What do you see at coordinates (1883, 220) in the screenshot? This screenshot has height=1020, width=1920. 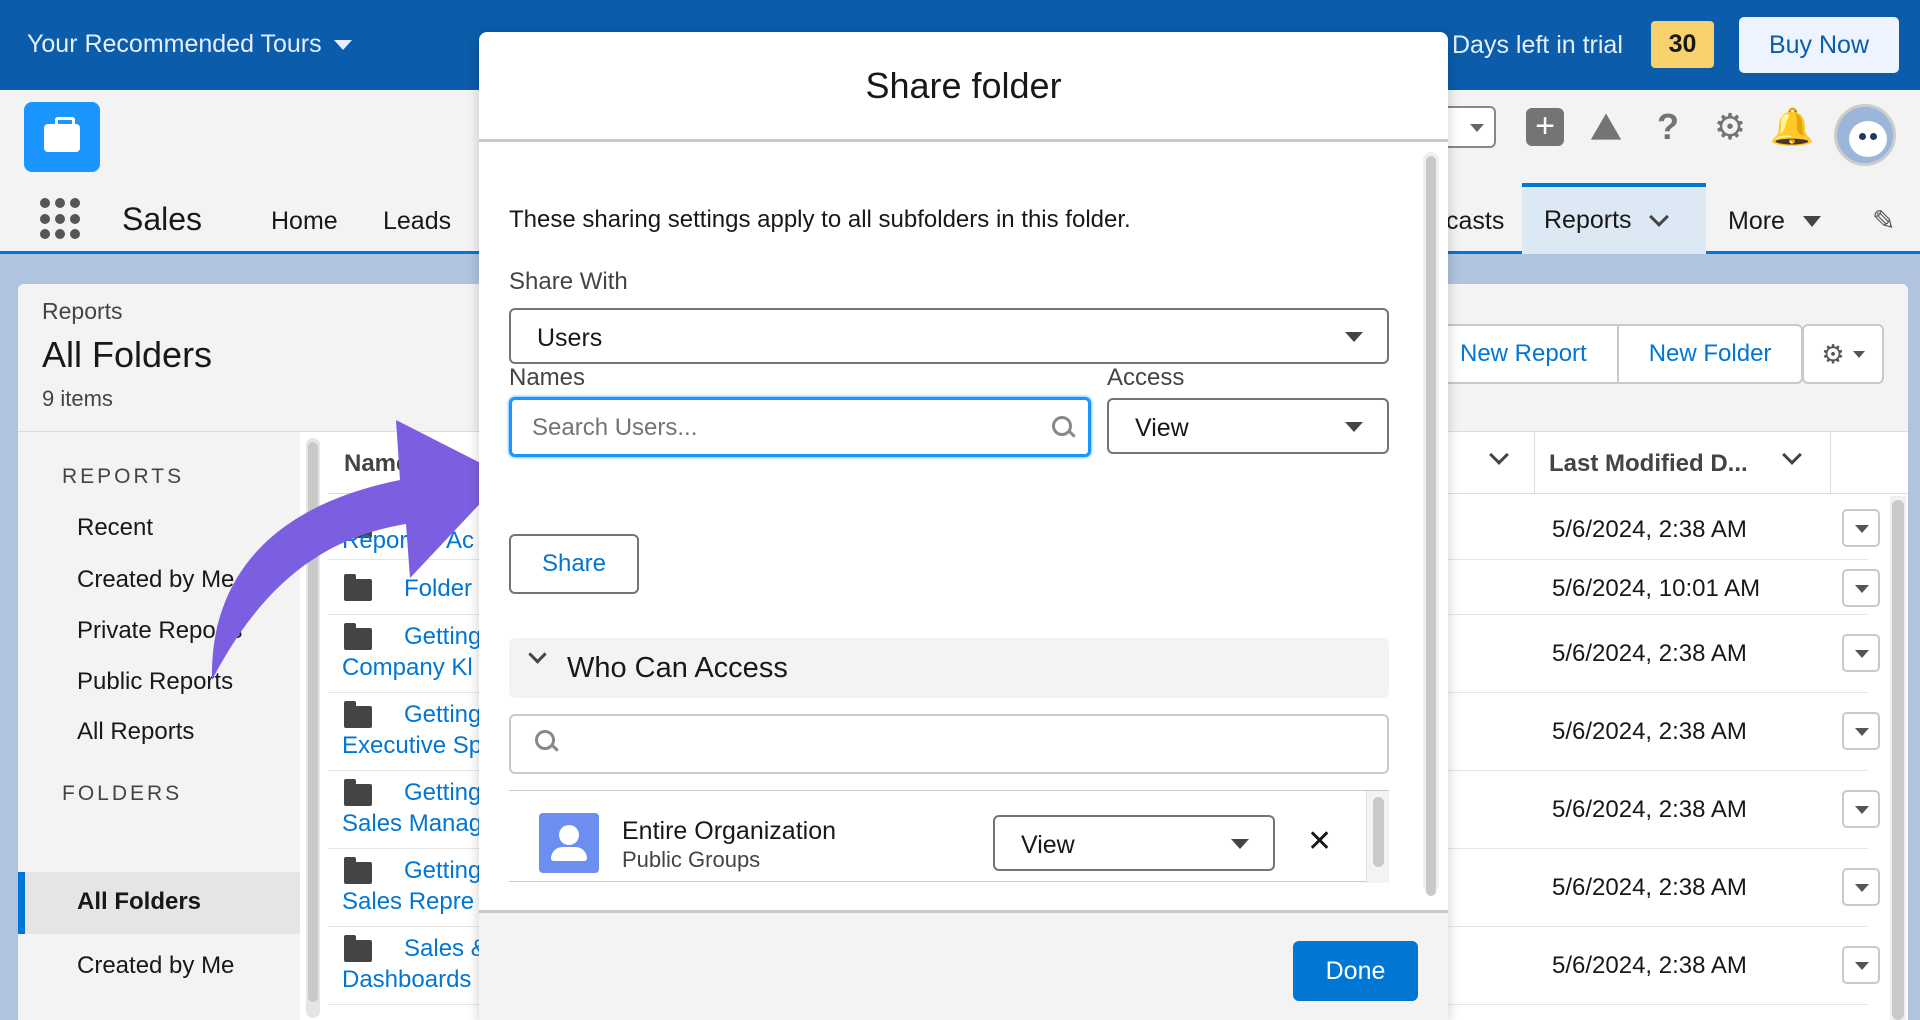 I see `edit-nav-pencil-icon: ✎` at bounding box center [1883, 220].